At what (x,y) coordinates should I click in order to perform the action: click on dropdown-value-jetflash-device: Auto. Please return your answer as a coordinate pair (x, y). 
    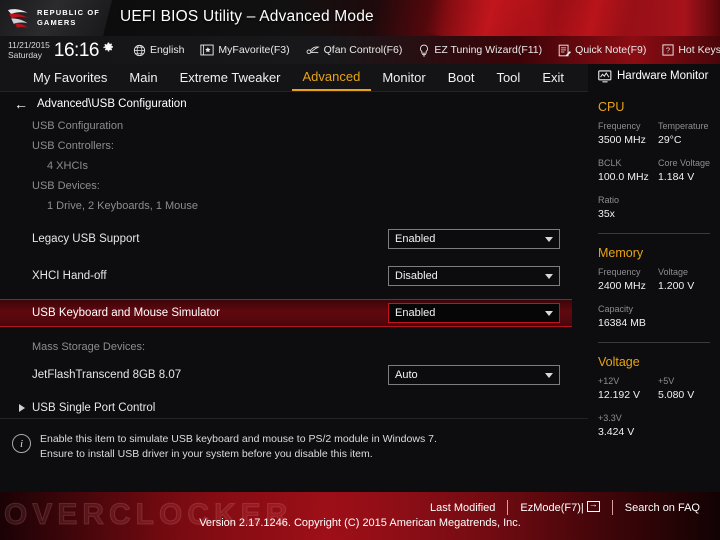
    Looking at the image, I should click on (406, 375).